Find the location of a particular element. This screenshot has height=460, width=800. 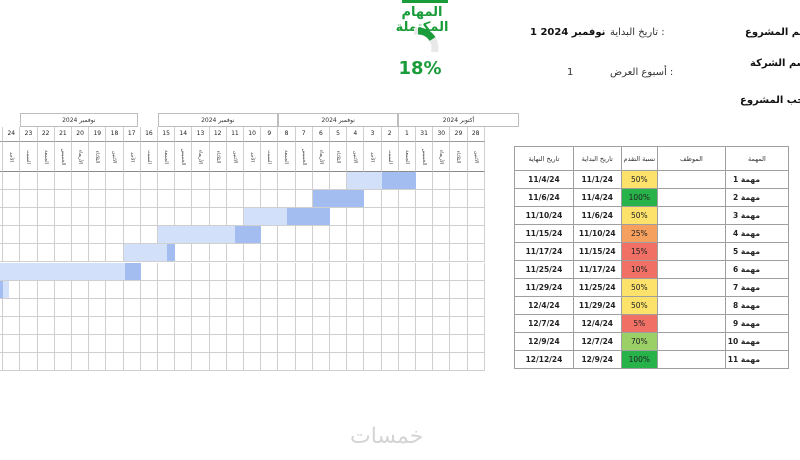

gantt-day-name-text: السبت is located at coordinates (269, 156).